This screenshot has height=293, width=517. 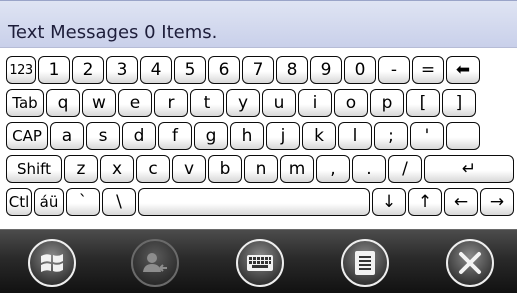 What do you see at coordinates (225, 169) in the screenshot?
I see `key-b: b` at bounding box center [225, 169].